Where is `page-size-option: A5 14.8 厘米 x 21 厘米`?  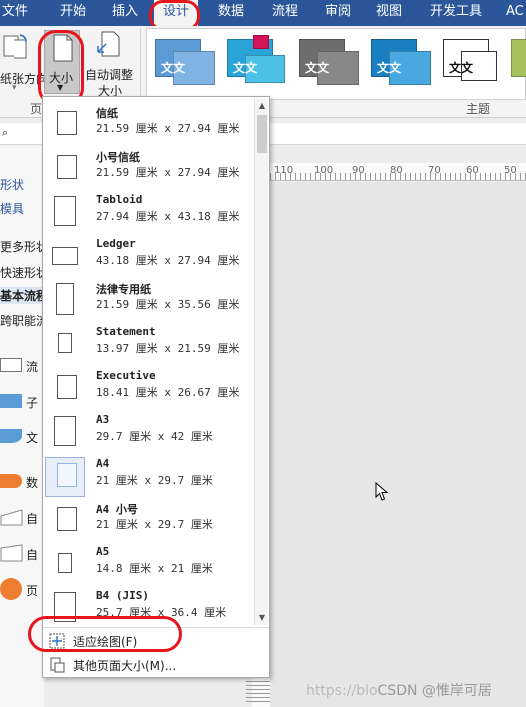
page-size-option: A5 14.8 厘米 x 21 厘米 is located at coordinates (148, 565).